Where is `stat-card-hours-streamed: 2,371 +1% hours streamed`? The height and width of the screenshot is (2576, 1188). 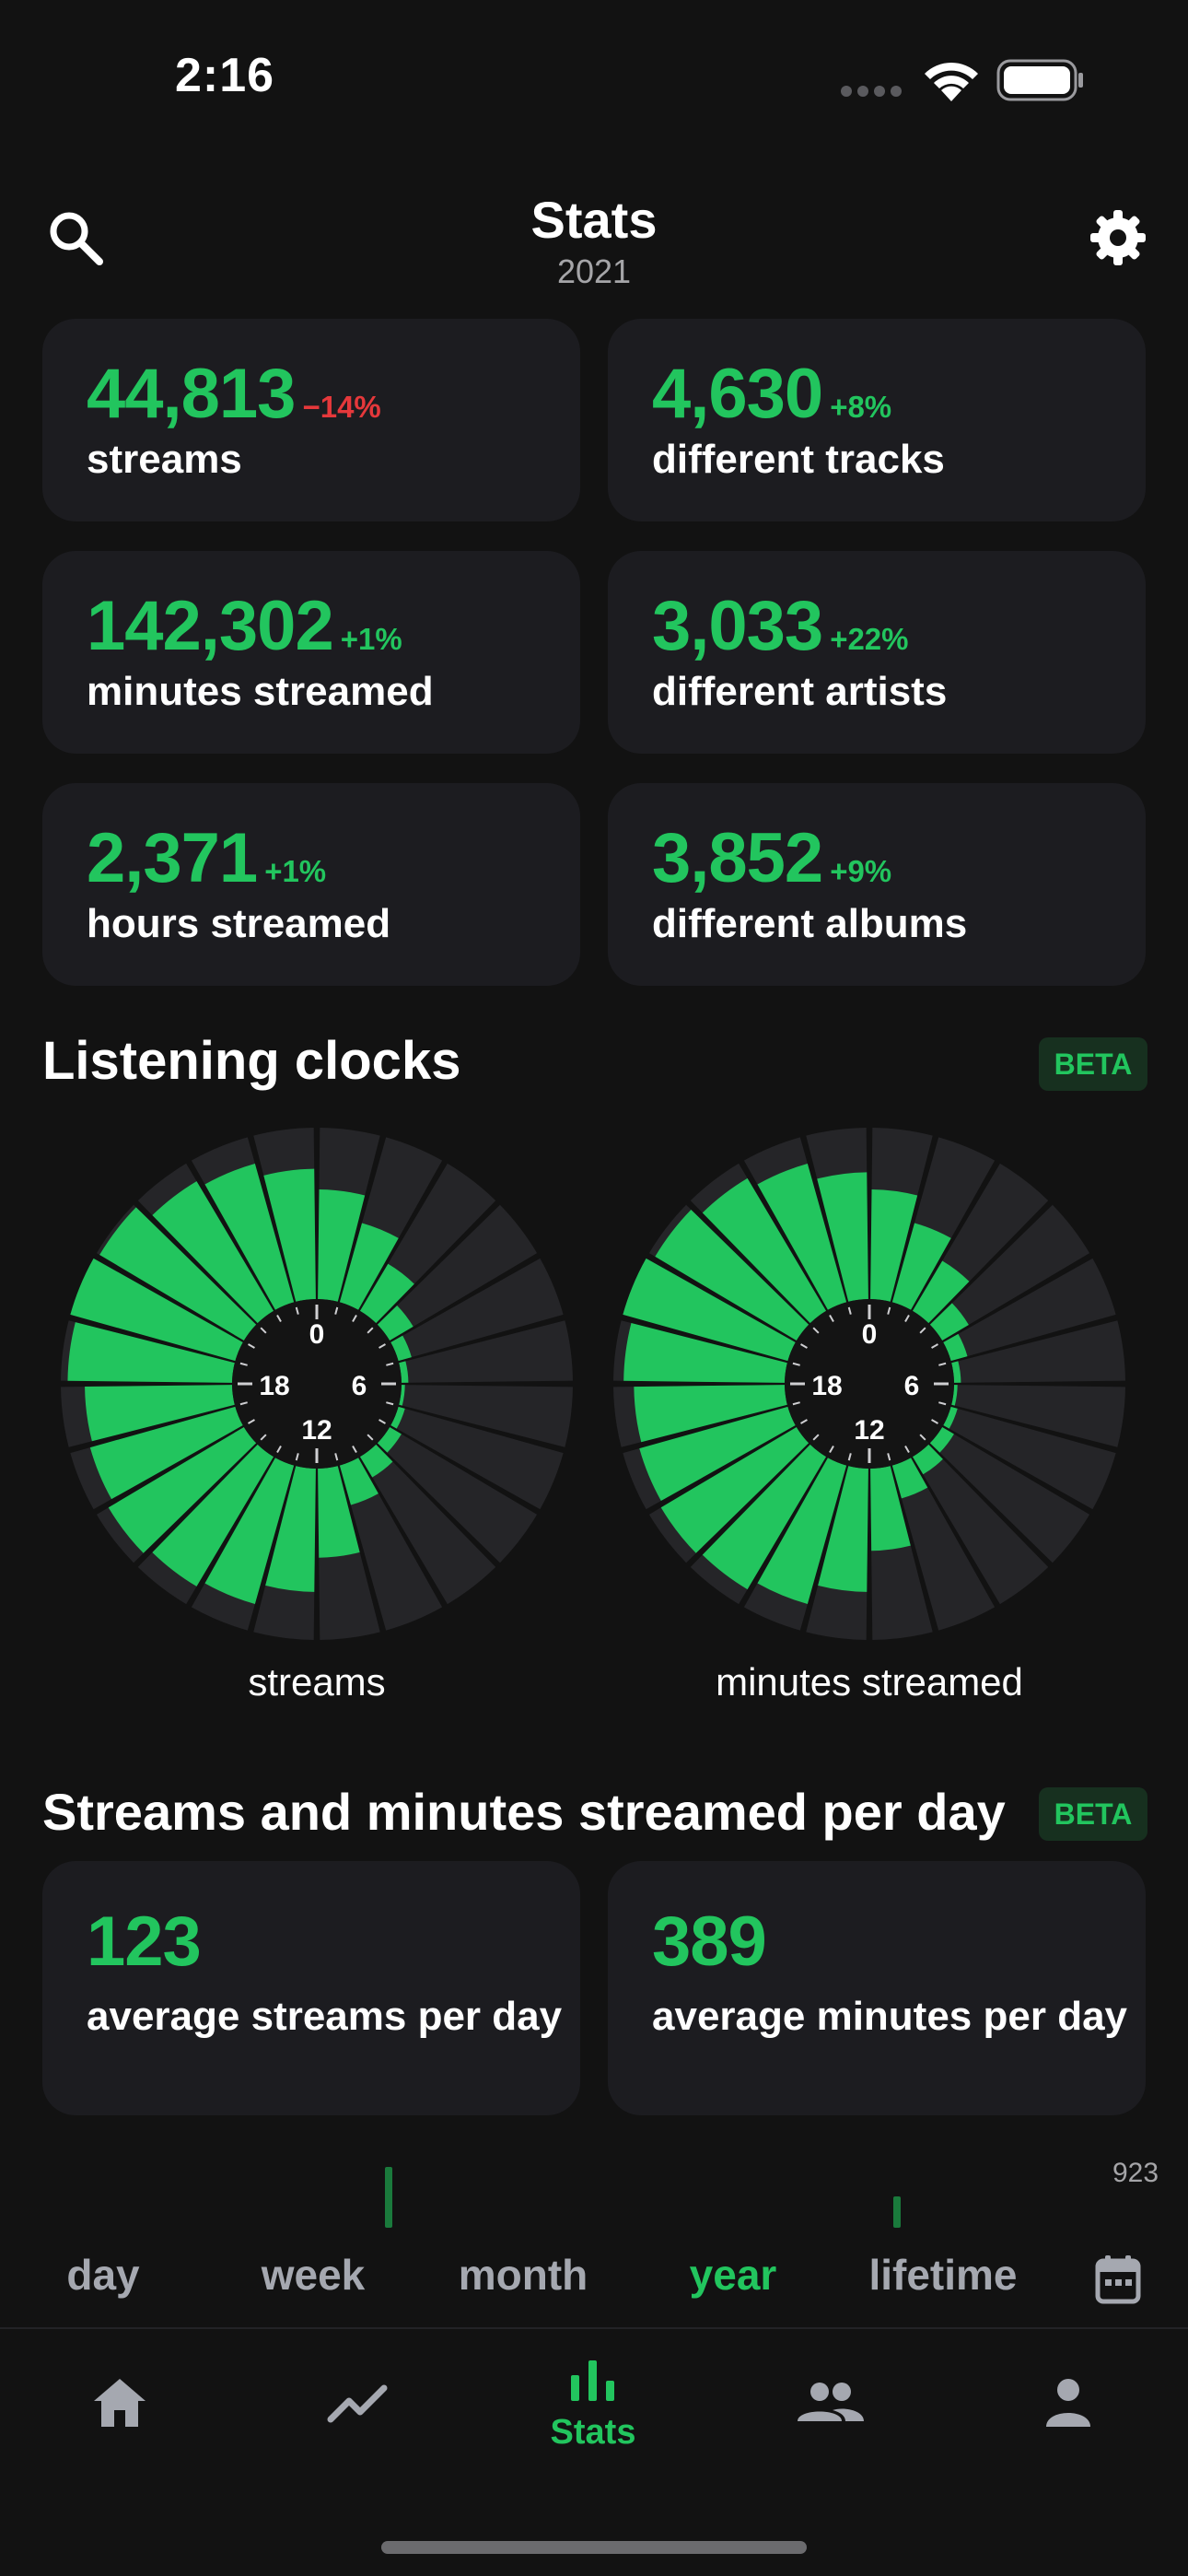 stat-card-hours-streamed: 2,371 +1% hours streamed is located at coordinates (311, 884).